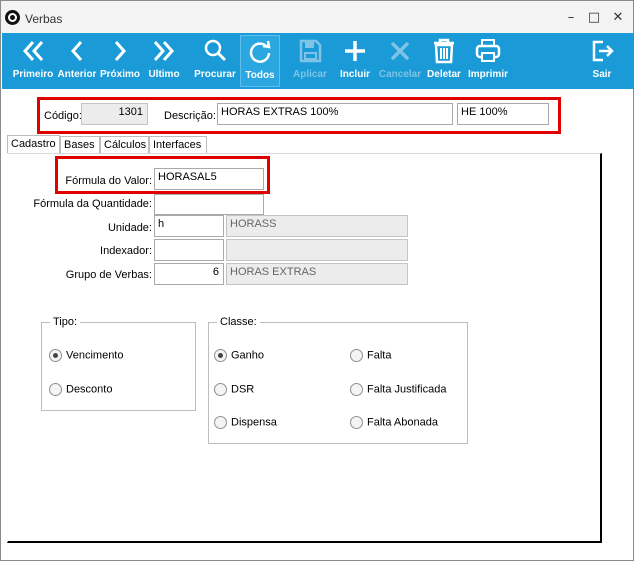 Image resolution: width=634 pixels, height=561 pixels. I want to click on anterior-button: Anterior, so click(77, 61).